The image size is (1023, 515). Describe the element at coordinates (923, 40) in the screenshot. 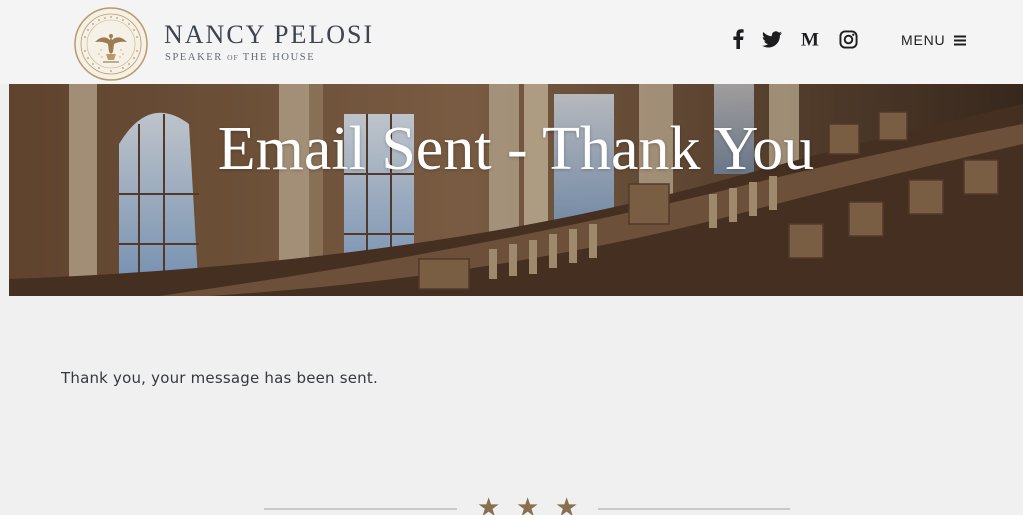

I see `menu-label: MENU` at that location.